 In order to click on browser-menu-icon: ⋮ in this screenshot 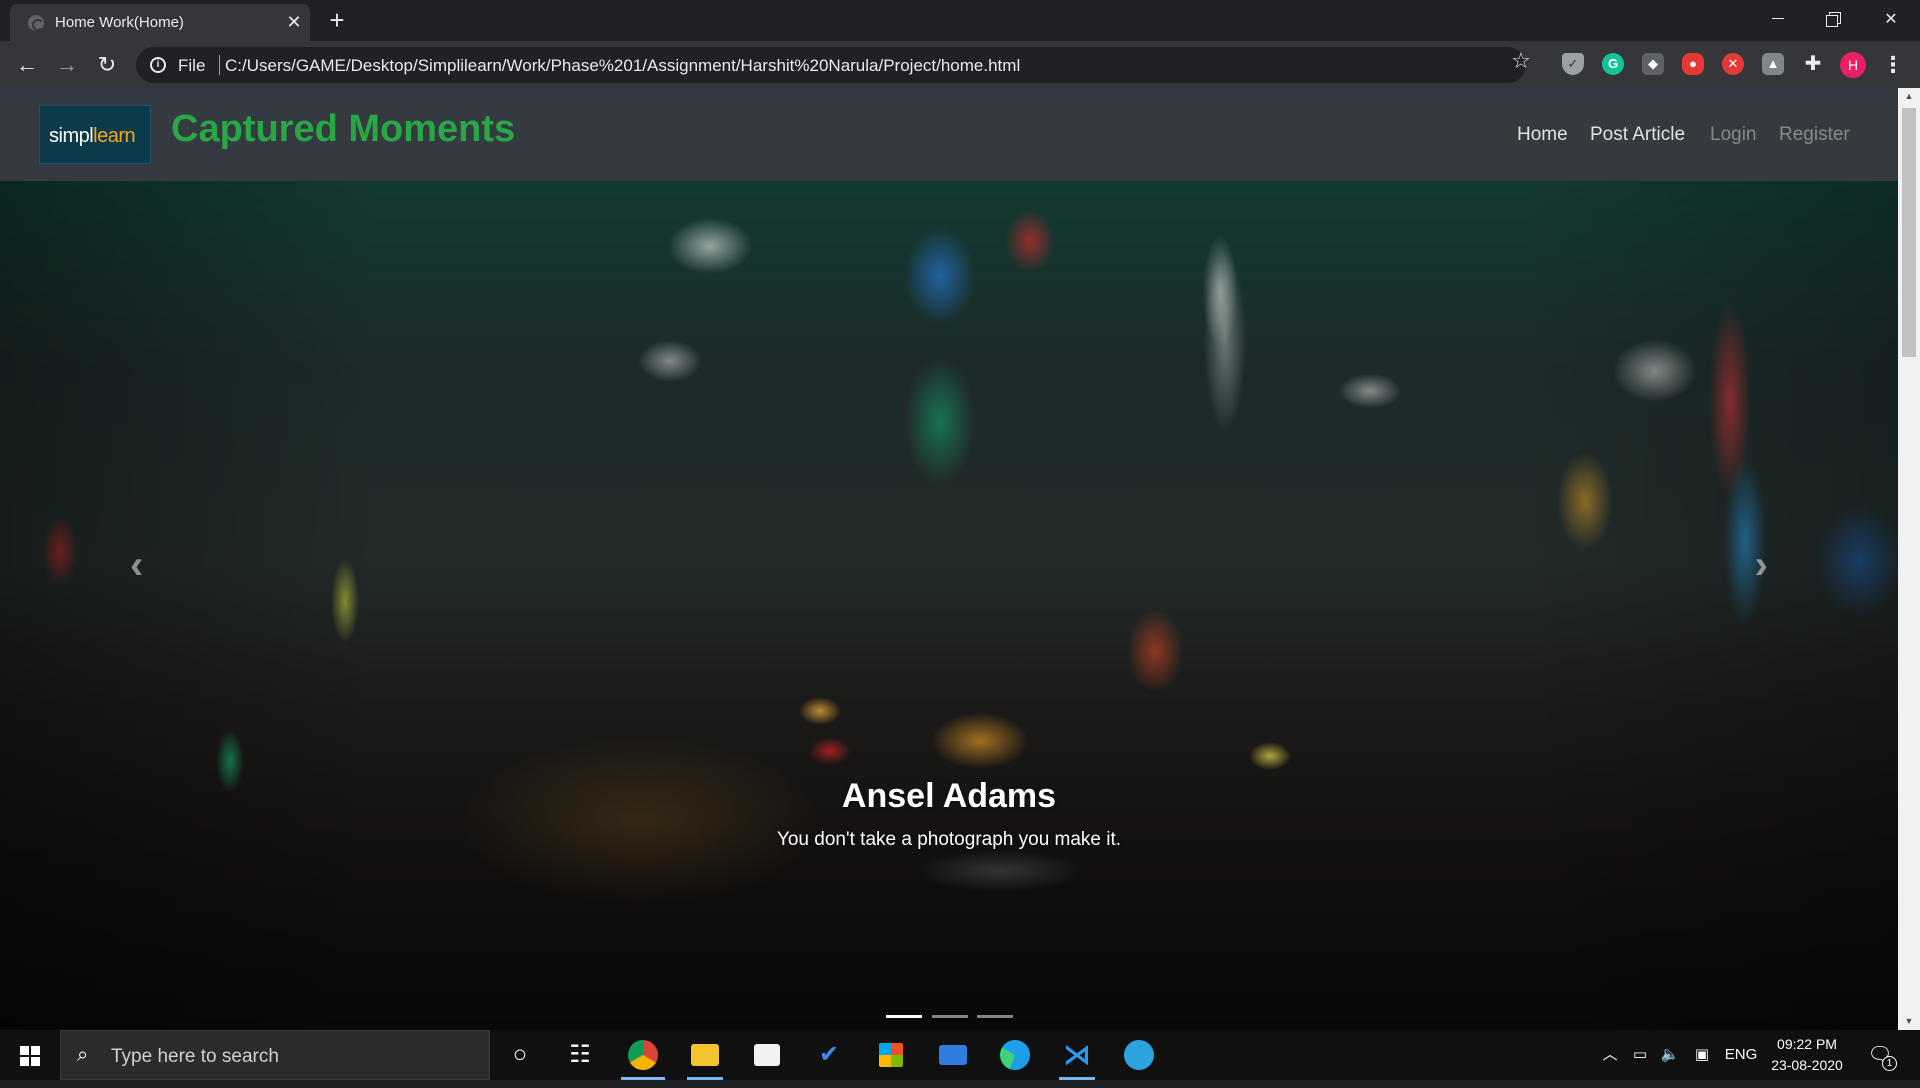, I will do `click(1893, 65)`.